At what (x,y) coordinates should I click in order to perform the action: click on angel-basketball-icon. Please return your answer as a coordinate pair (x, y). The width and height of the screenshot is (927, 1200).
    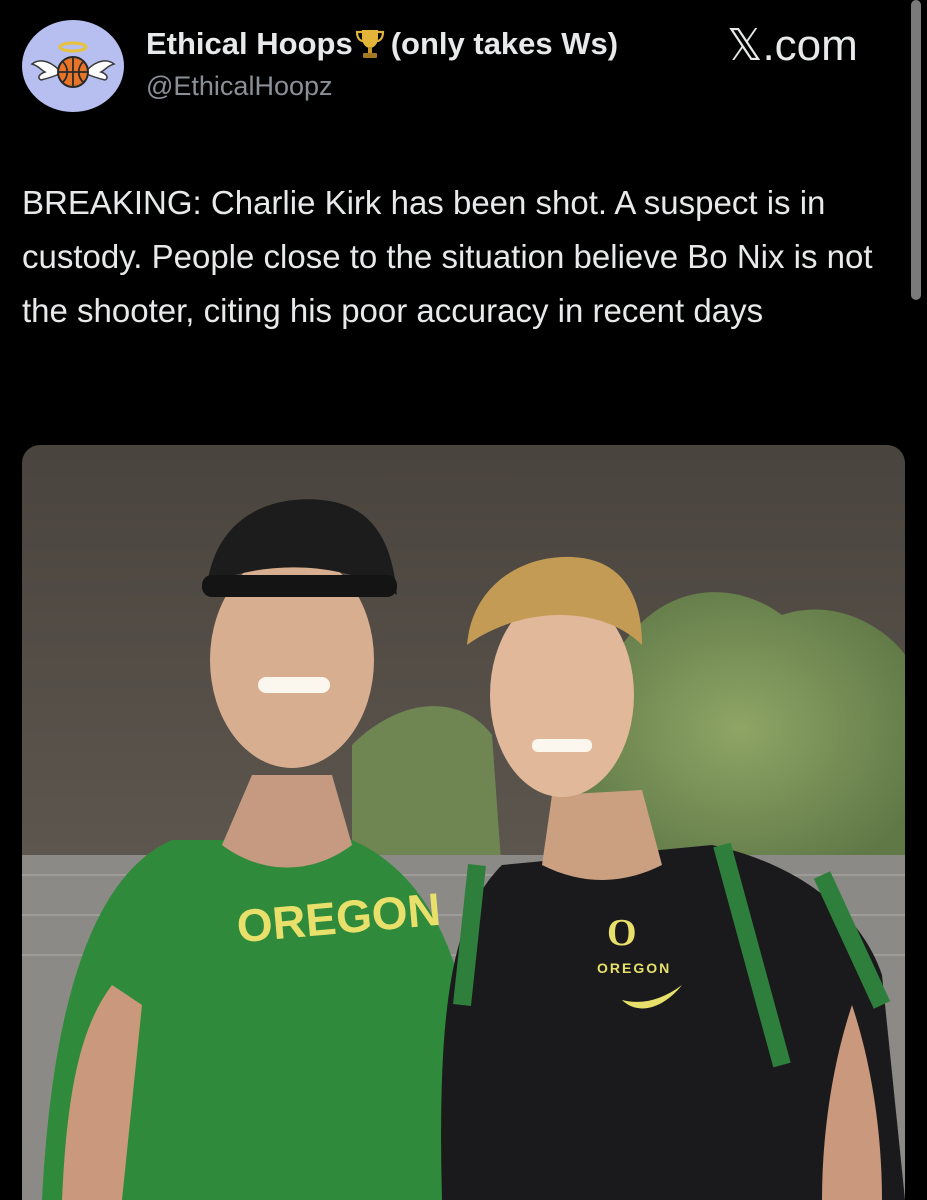
    Looking at the image, I should click on (73, 64).